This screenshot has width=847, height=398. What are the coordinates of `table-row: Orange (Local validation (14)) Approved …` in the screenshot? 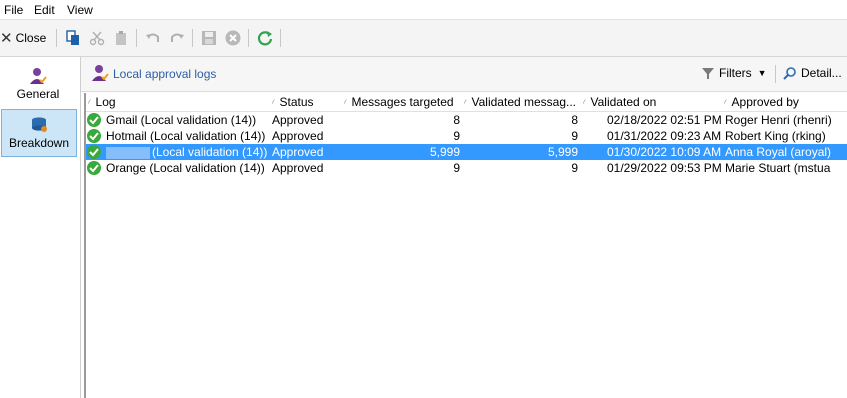 It's located at (466, 168).